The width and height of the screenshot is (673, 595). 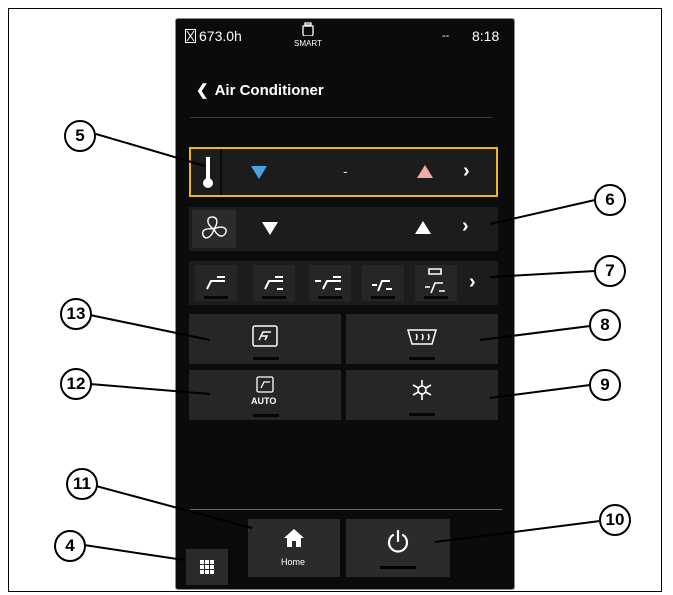 What do you see at coordinates (70, 546) in the screenshot?
I see `callout-4: 4` at bounding box center [70, 546].